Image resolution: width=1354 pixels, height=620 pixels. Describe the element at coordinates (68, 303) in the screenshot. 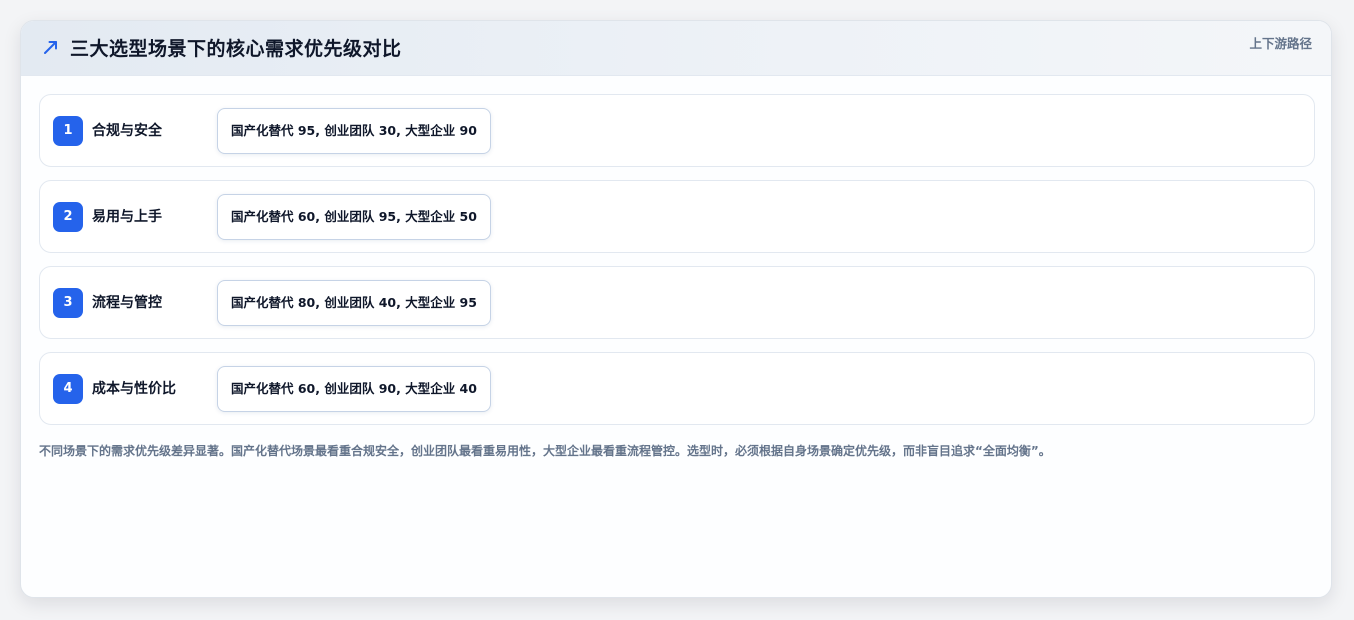

I see `rank-badge: 3` at that location.